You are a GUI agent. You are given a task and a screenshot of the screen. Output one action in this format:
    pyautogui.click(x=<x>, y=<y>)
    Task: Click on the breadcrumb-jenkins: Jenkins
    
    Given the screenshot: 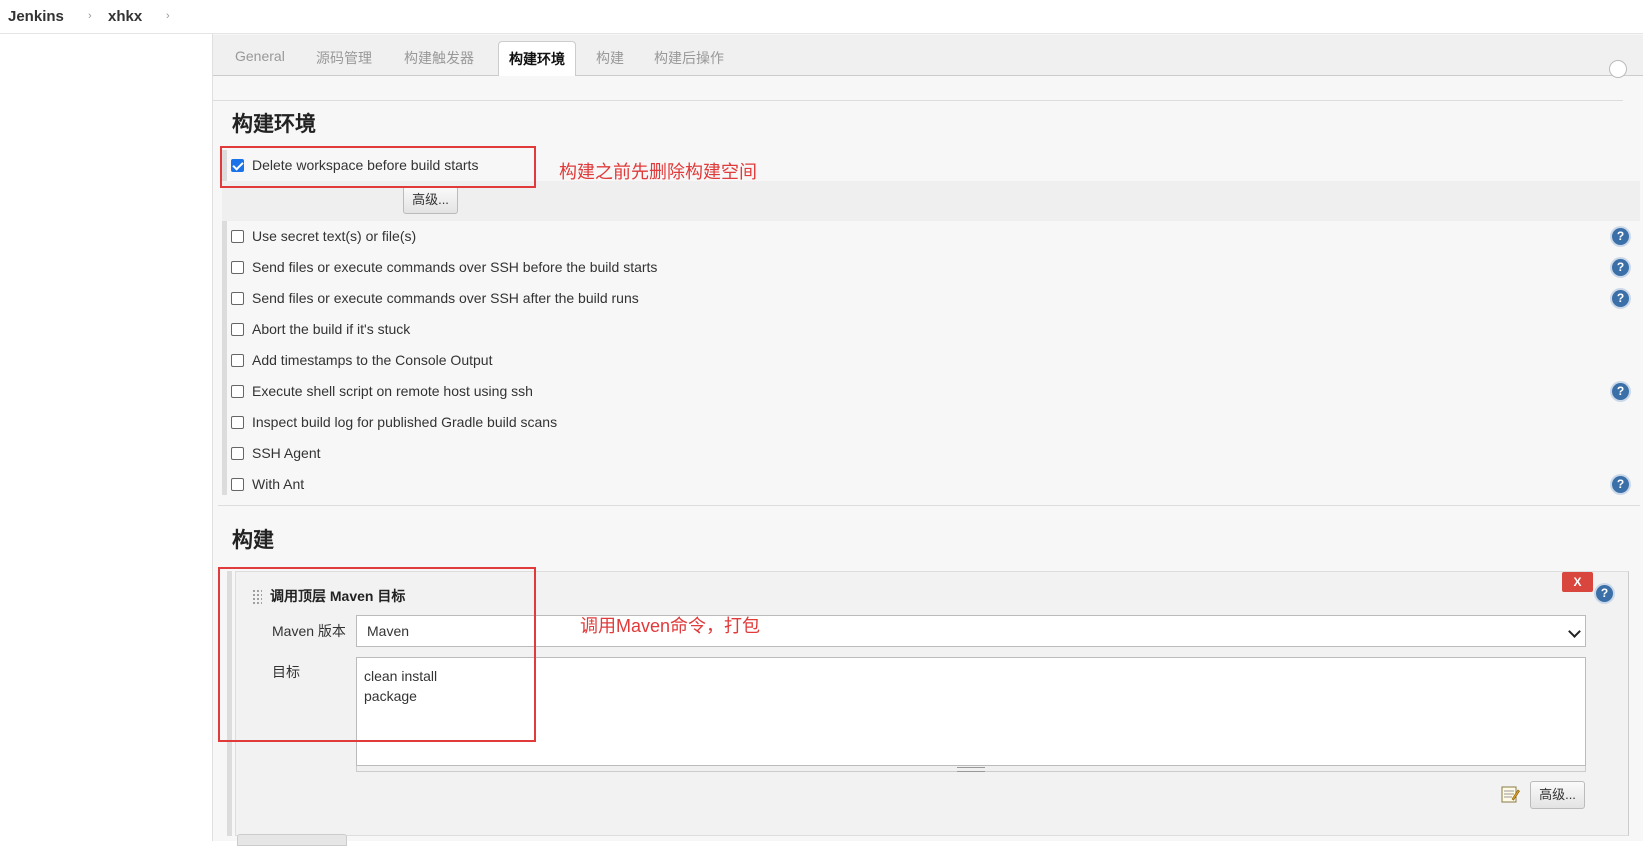 What is the action you would take?
    pyautogui.click(x=36, y=16)
    